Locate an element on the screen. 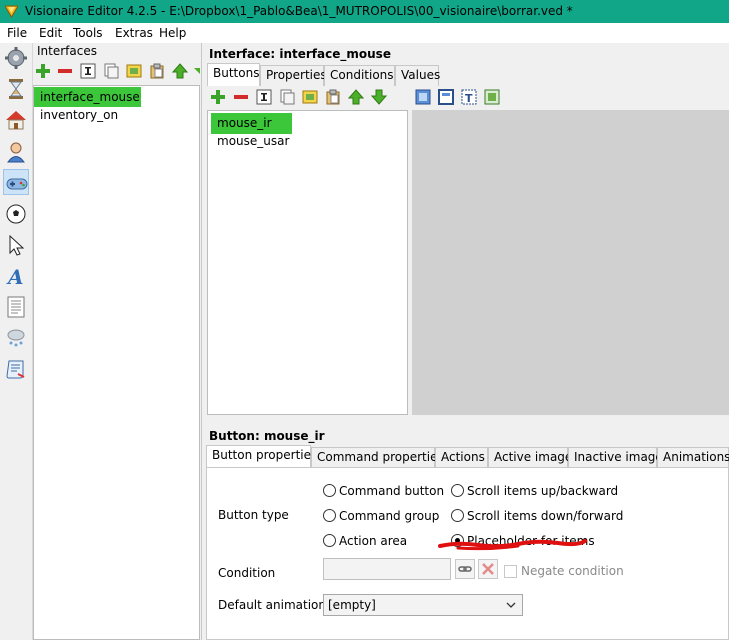  menu-file: File is located at coordinates (17, 33).